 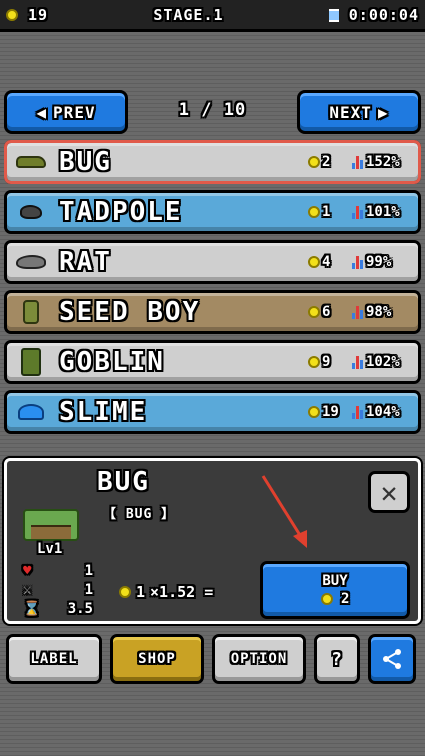 I want to click on creature-rate: 101%, so click(x=385, y=212).